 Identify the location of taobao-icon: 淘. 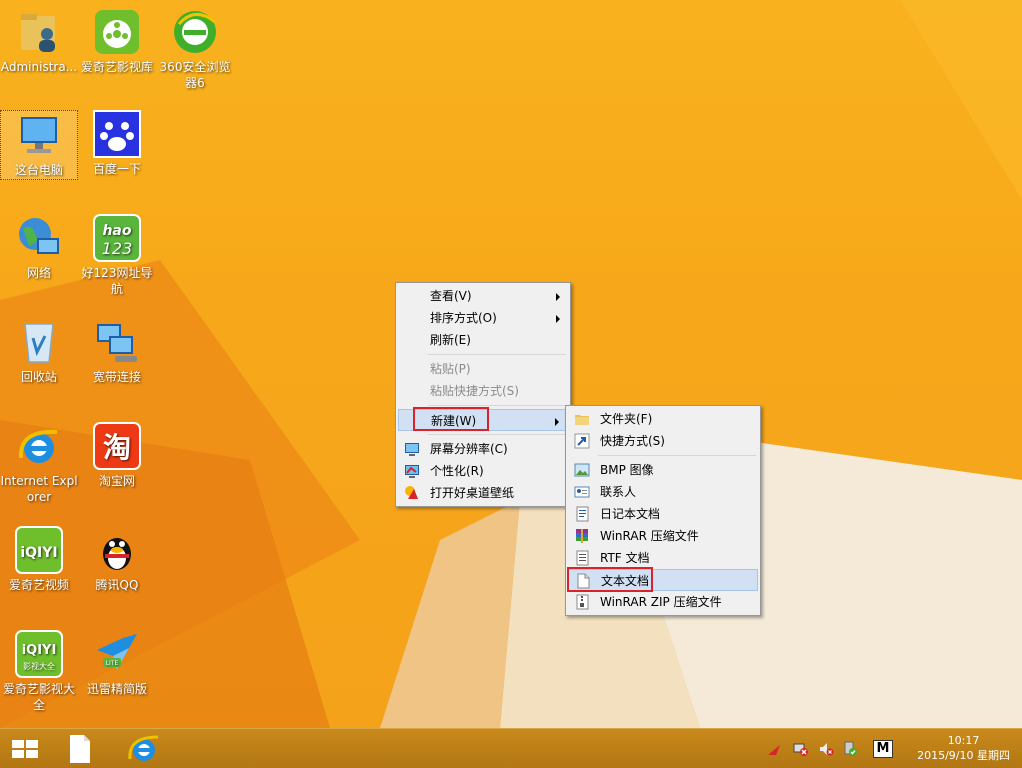
(117, 446).